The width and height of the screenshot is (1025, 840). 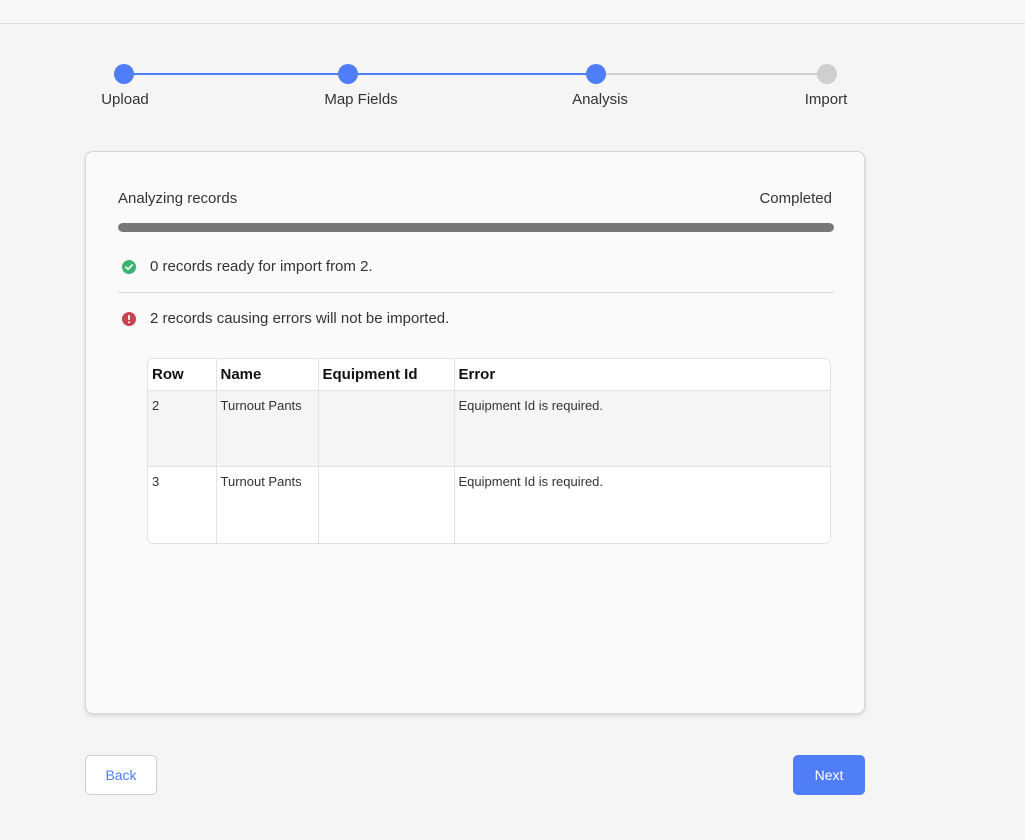 I want to click on success-message: 0 records ready for import from 2., so click(x=261, y=266).